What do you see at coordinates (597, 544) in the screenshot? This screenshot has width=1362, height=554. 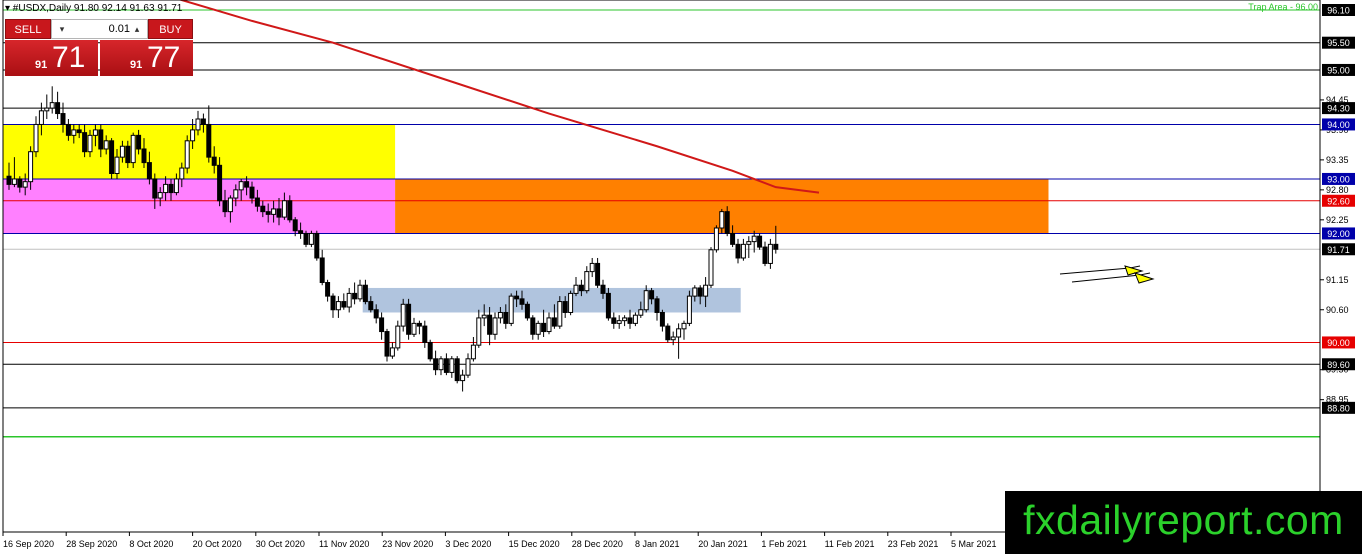 I see `time-tick-label: 28 Dec 2020` at bounding box center [597, 544].